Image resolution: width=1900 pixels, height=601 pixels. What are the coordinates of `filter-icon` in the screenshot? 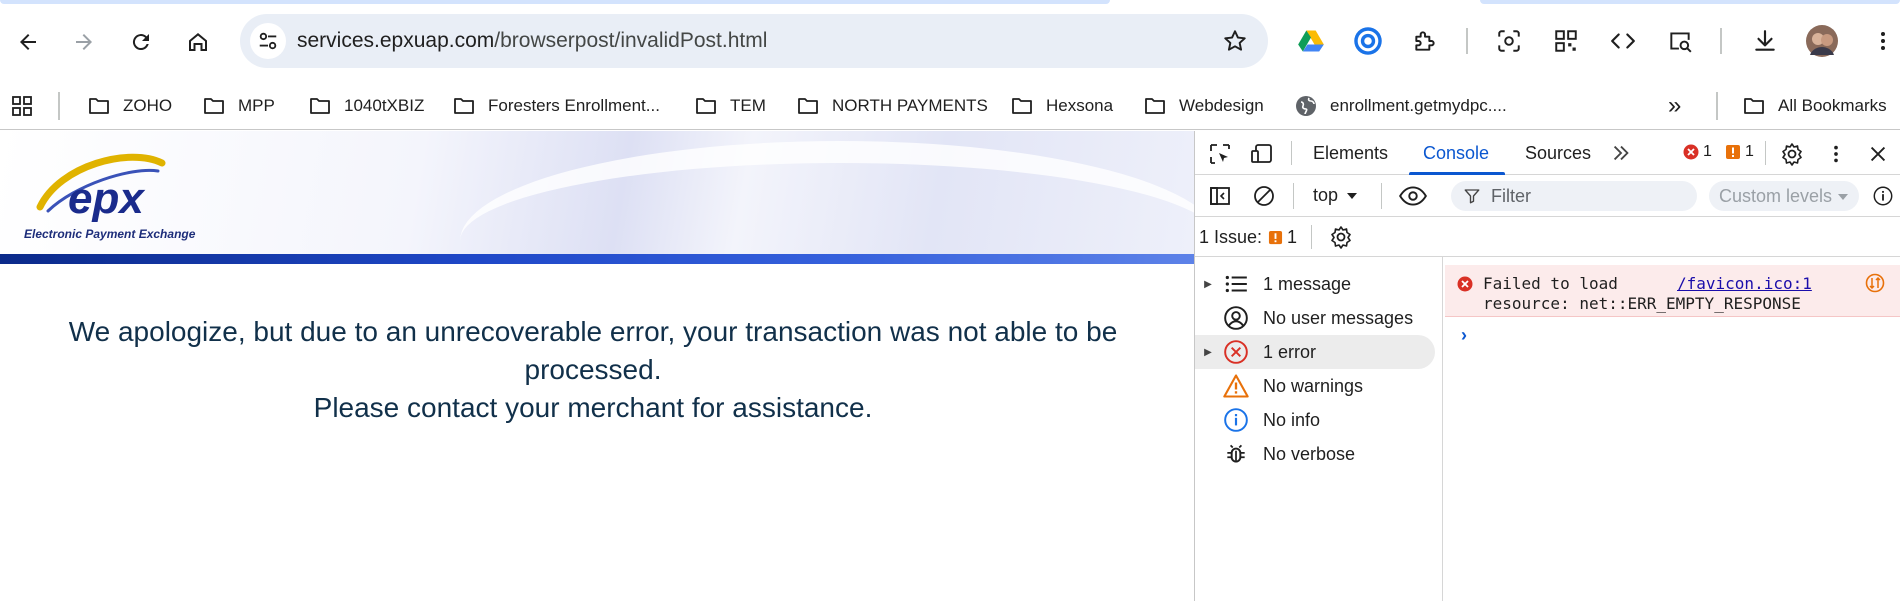 It's located at (1472, 196).